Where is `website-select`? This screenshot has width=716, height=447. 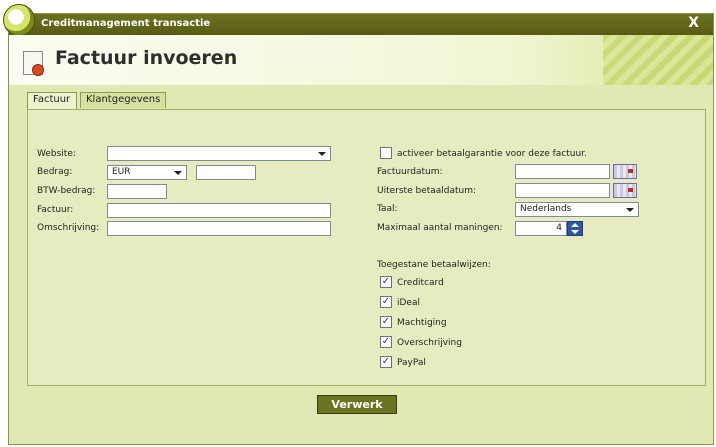 website-select is located at coordinates (219, 153).